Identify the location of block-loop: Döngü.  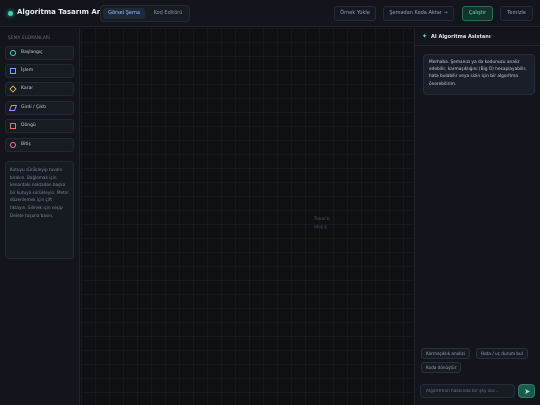
(39, 126).